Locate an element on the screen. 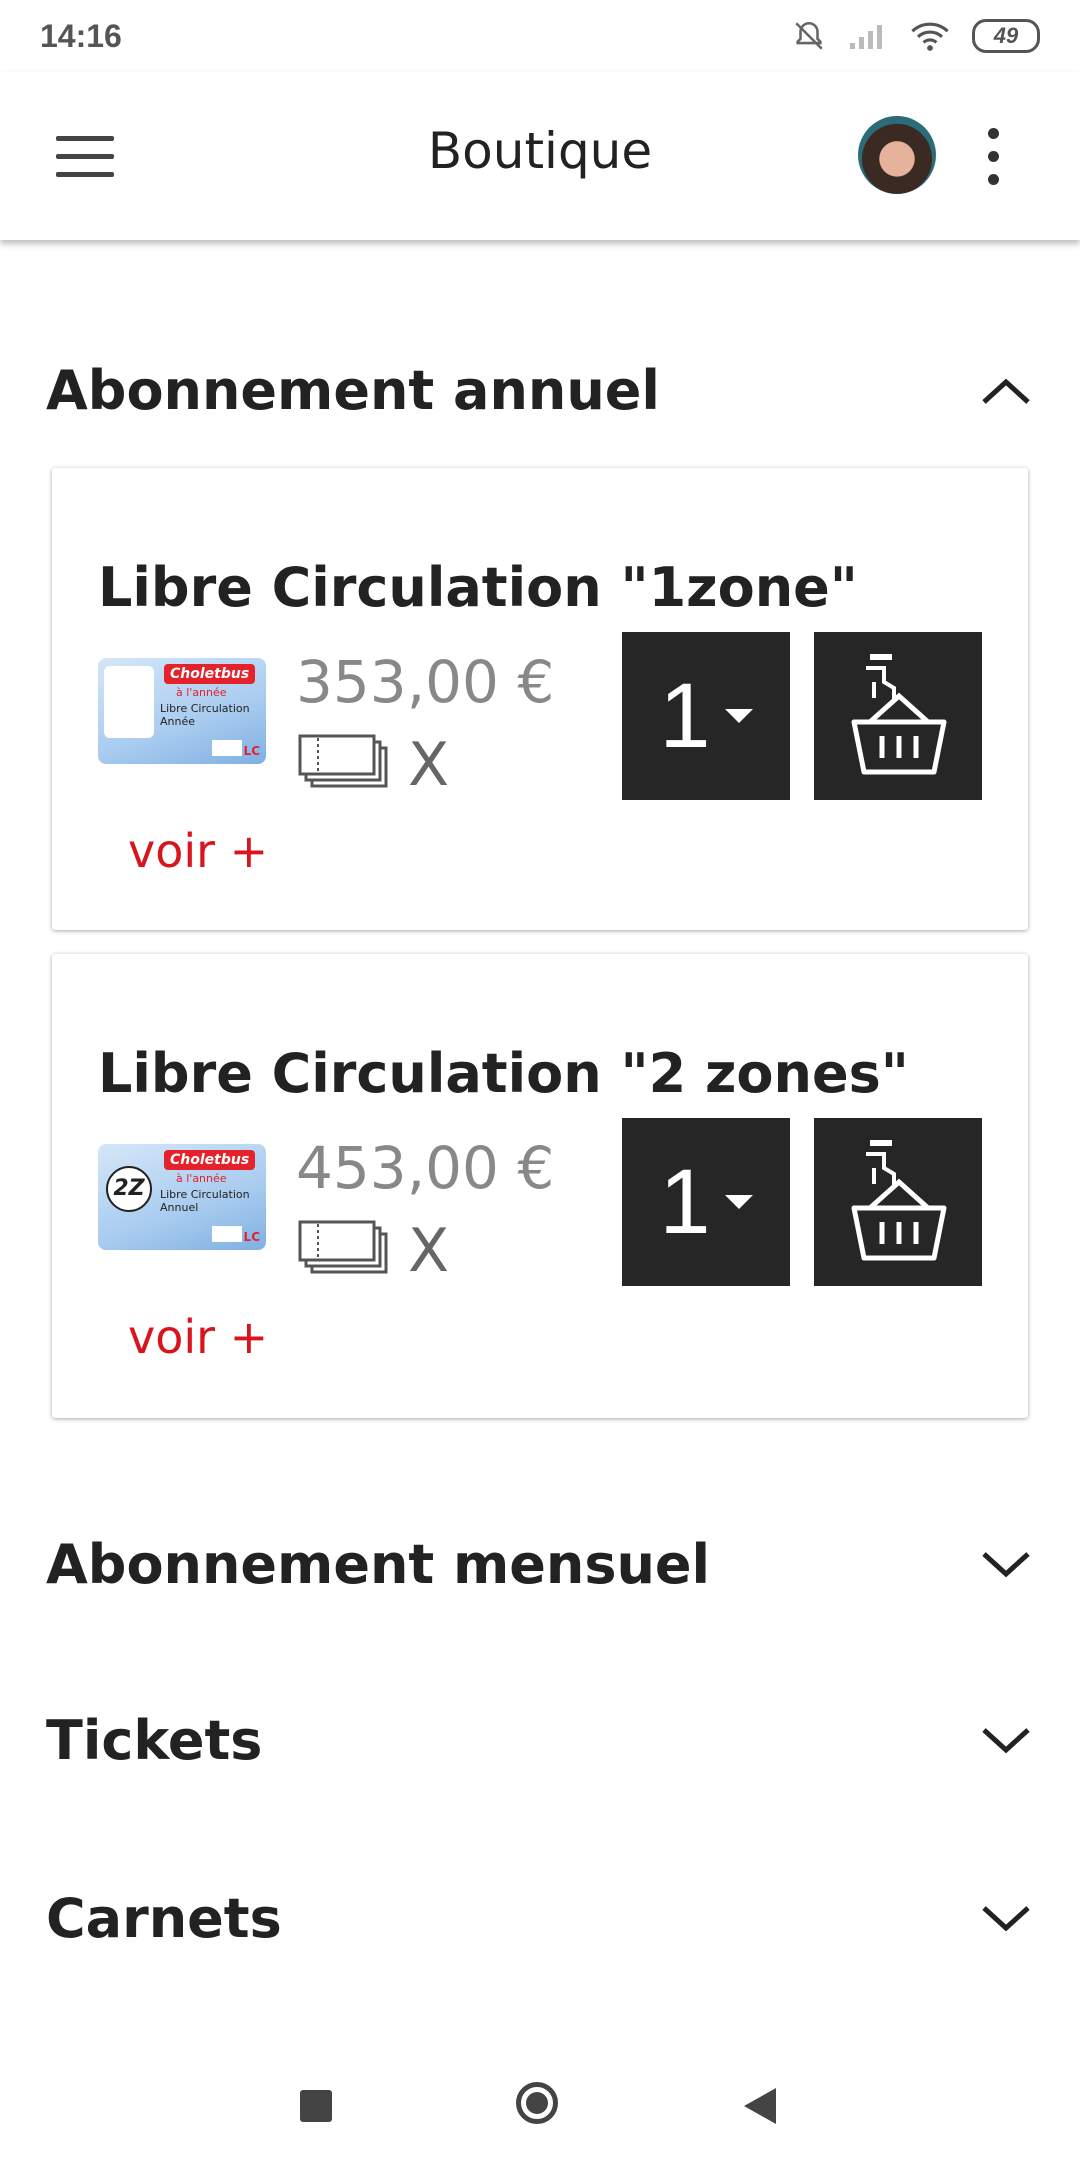 This screenshot has height=2160, width=1080. product-price: 453,00 € is located at coordinates (425, 1168).